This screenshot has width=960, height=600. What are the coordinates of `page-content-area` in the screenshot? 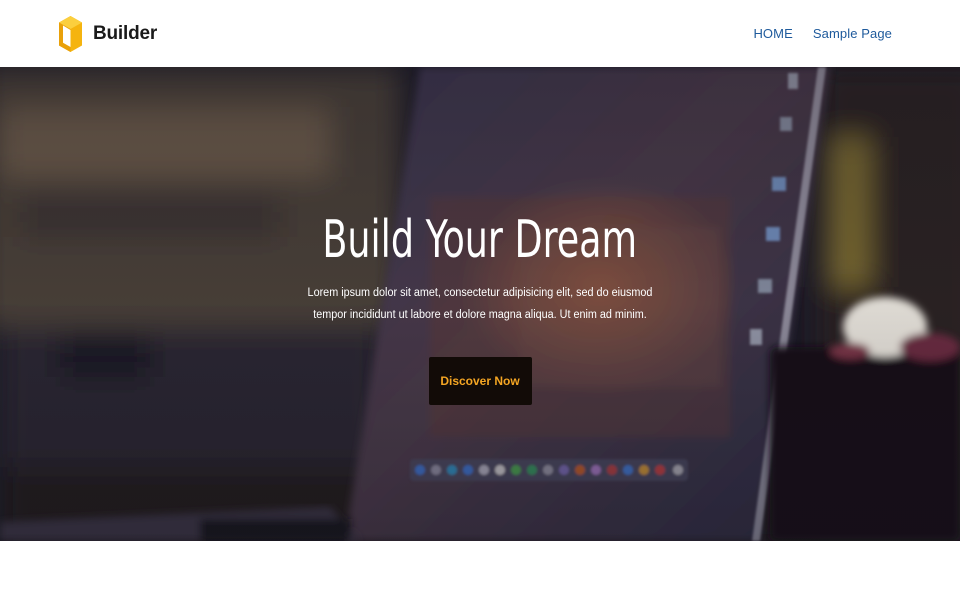 It's located at (480, 570).